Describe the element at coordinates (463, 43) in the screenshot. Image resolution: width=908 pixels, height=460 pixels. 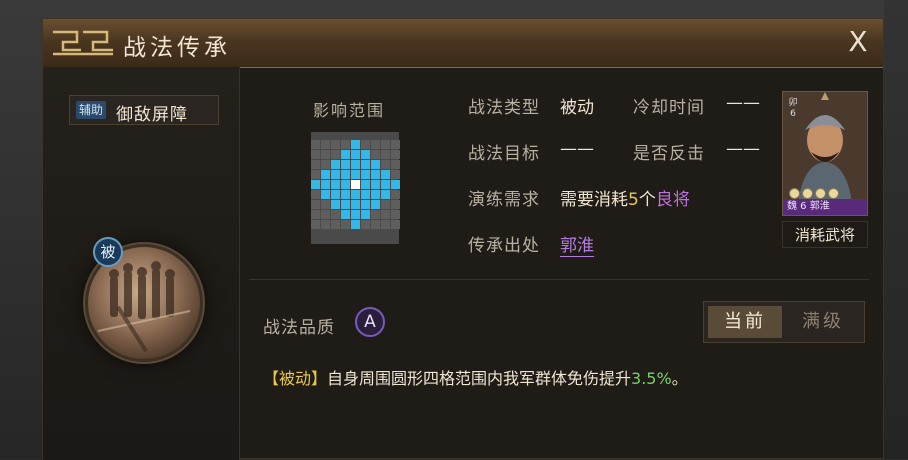
I see `title-bar: 战法传承 X` at that location.